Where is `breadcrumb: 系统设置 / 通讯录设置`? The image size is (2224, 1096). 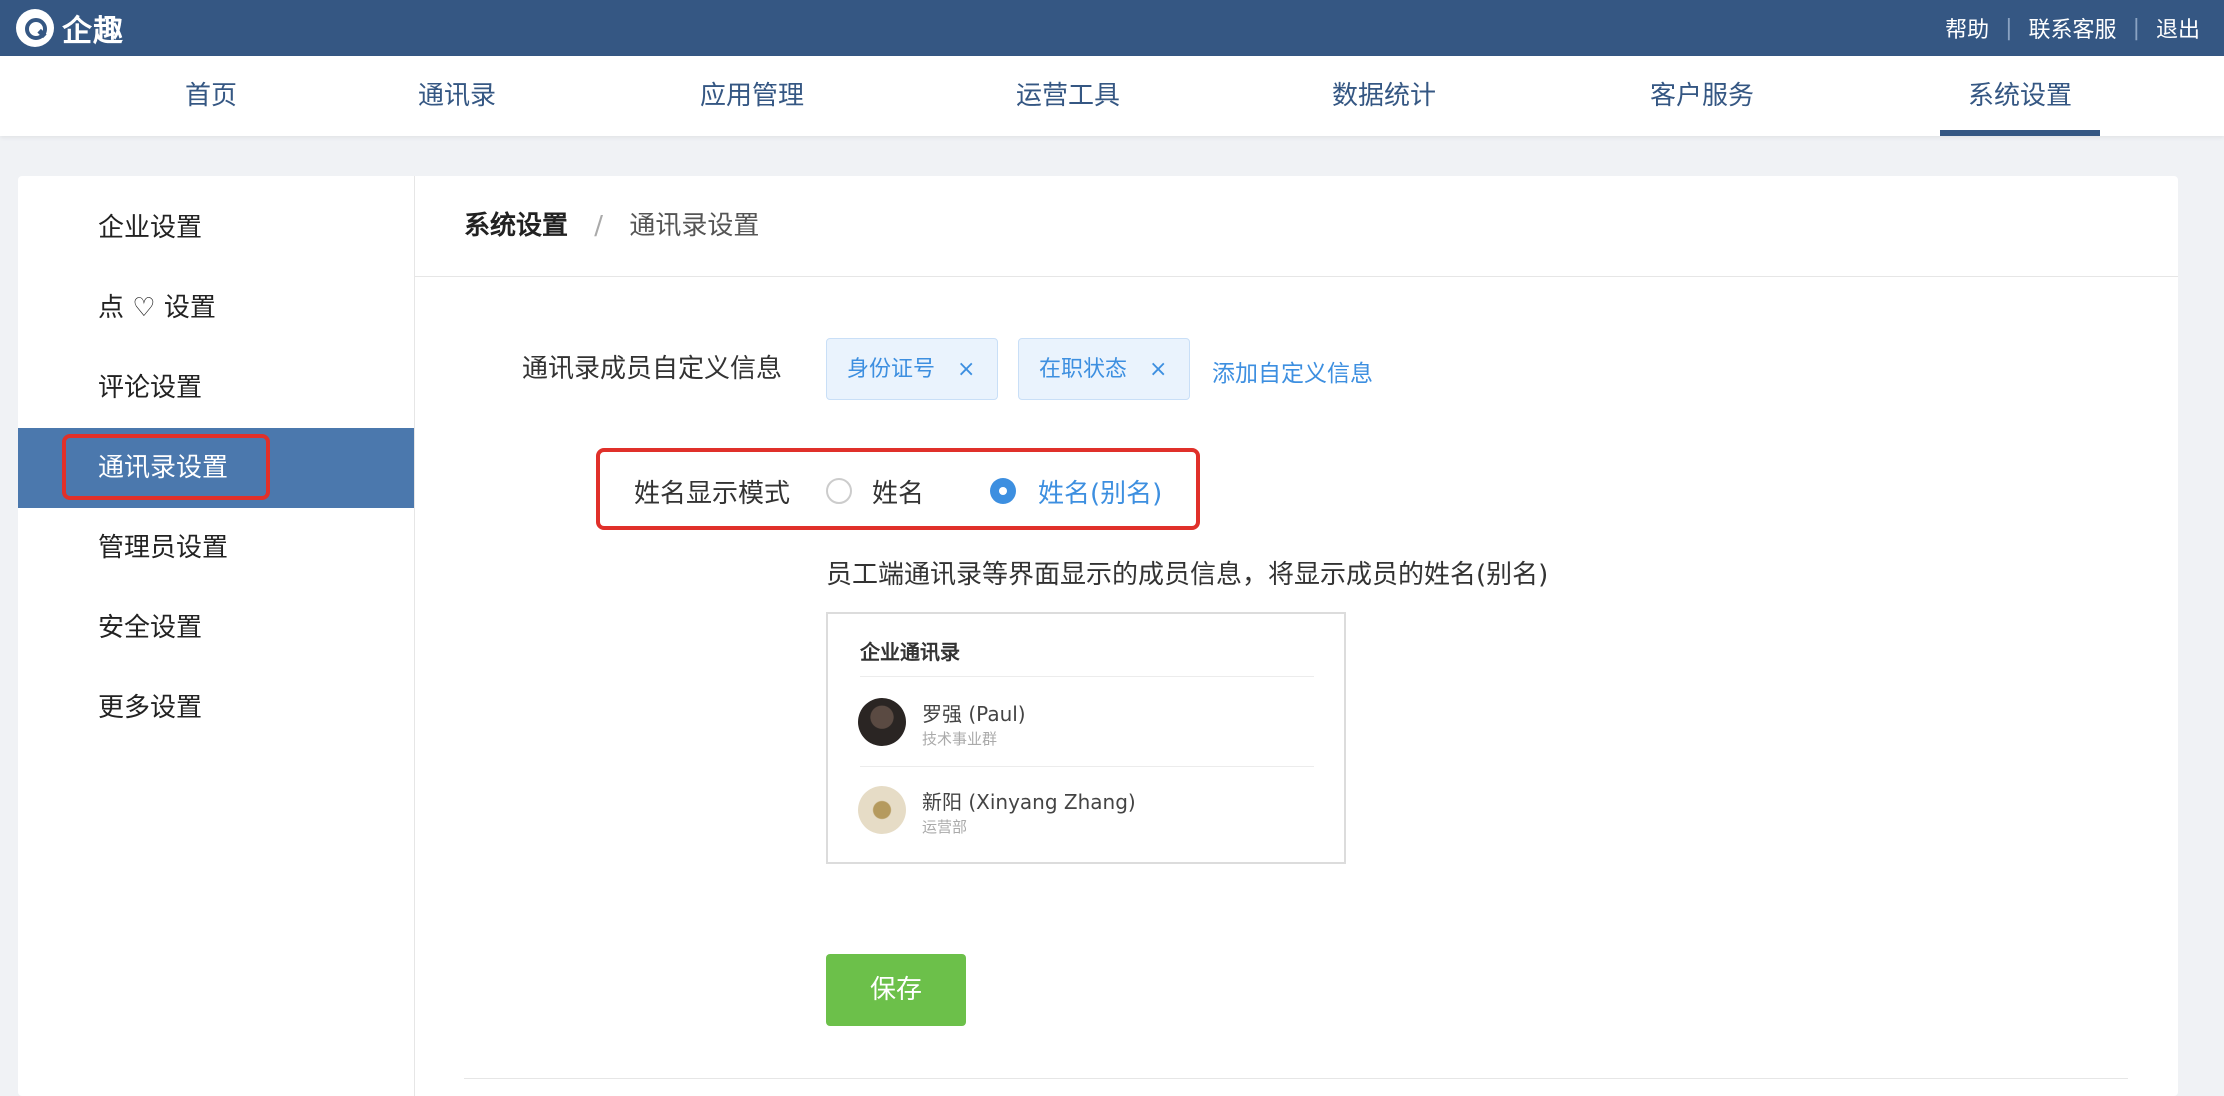
breadcrumb: 系统设置 / 通讯录设置 is located at coordinates (611, 226).